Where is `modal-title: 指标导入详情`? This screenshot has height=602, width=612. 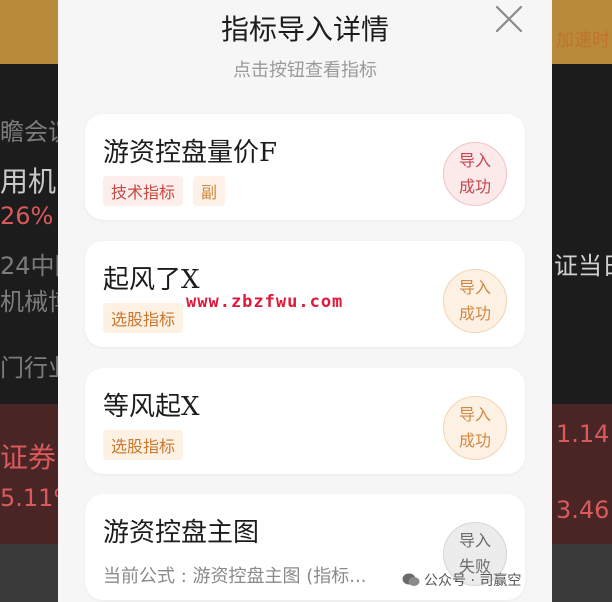 modal-title: 指标导入详情 is located at coordinates (304, 29).